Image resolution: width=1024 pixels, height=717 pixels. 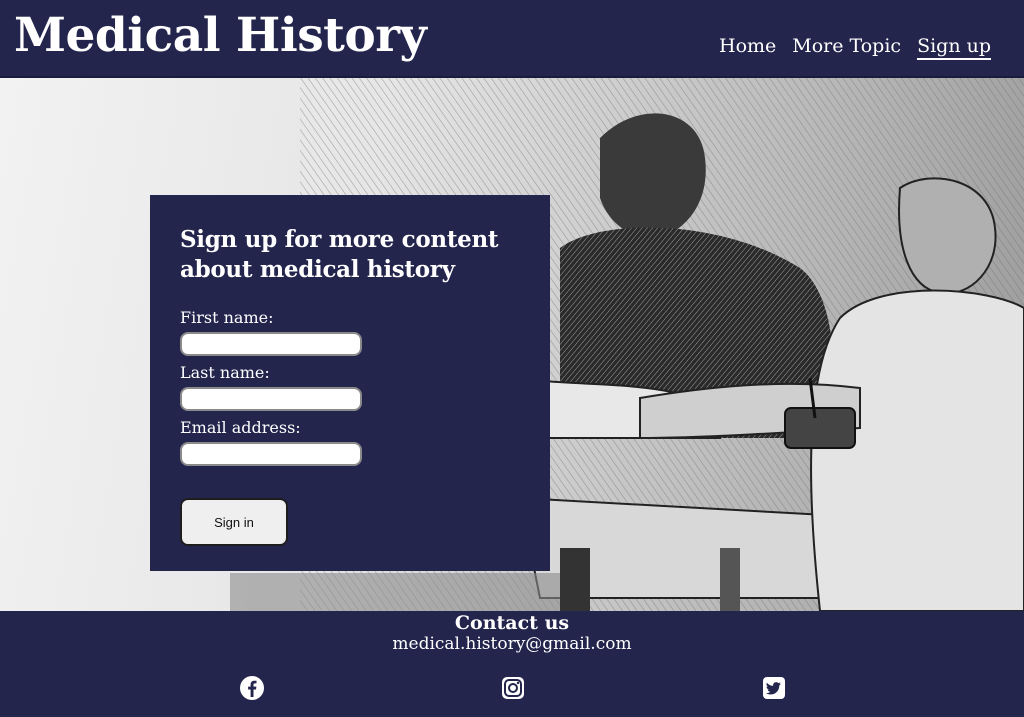 I want to click on nav-more-topic: More Topic, so click(x=846, y=47).